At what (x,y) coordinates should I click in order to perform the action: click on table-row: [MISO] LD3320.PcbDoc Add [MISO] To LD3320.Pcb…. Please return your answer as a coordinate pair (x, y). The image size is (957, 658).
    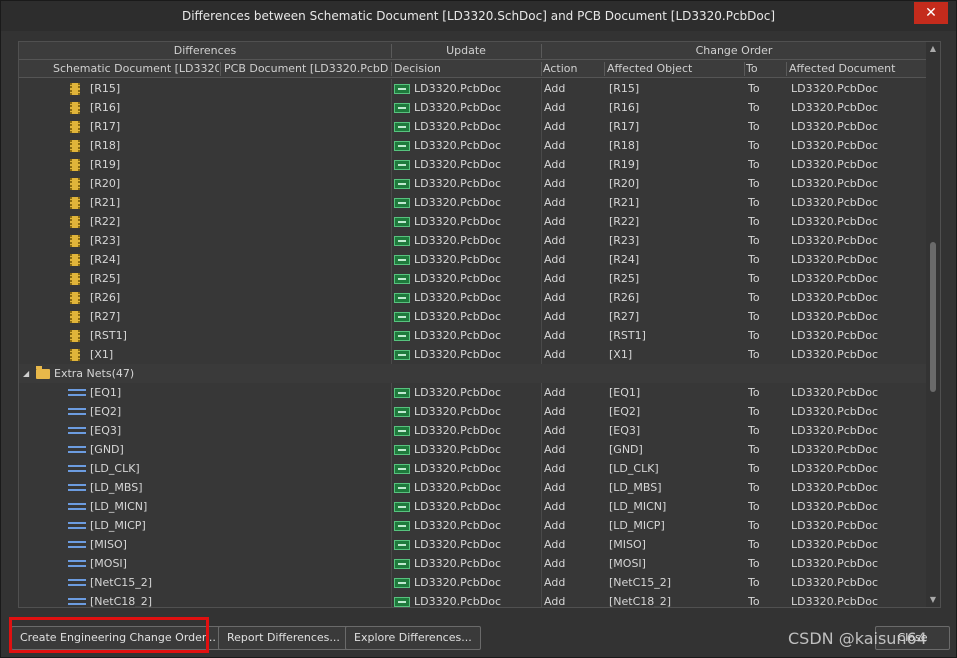
    Looking at the image, I should click on (472, 544).